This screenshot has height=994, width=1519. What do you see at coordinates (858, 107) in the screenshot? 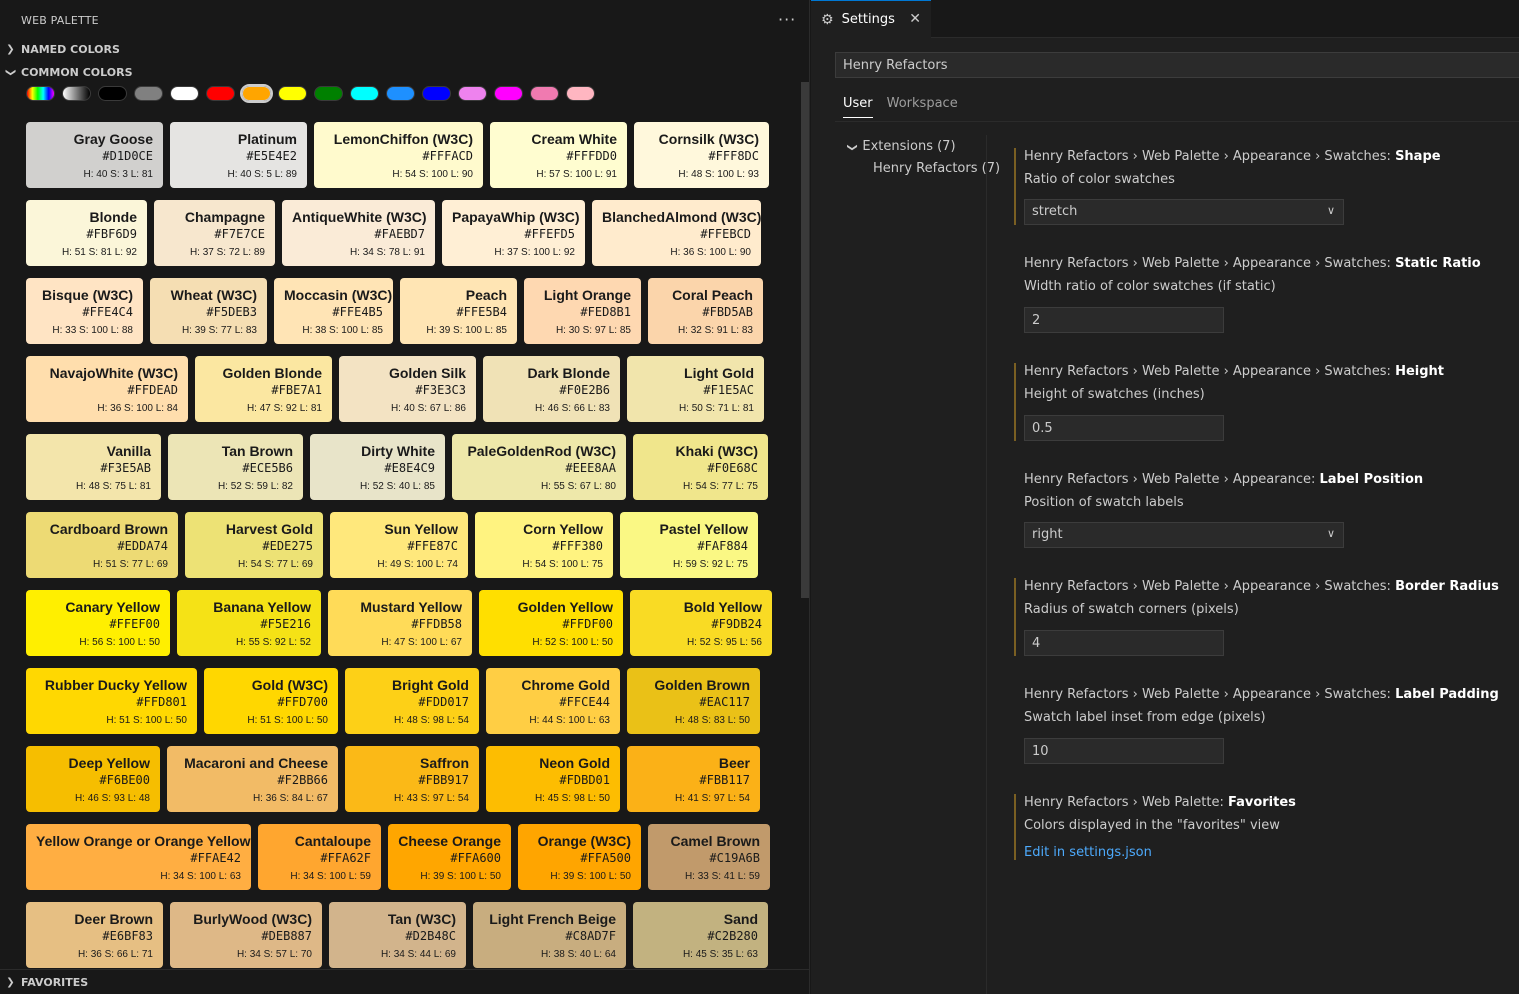
I see `scope-tab-user: User` at bounding box center [858, 107].